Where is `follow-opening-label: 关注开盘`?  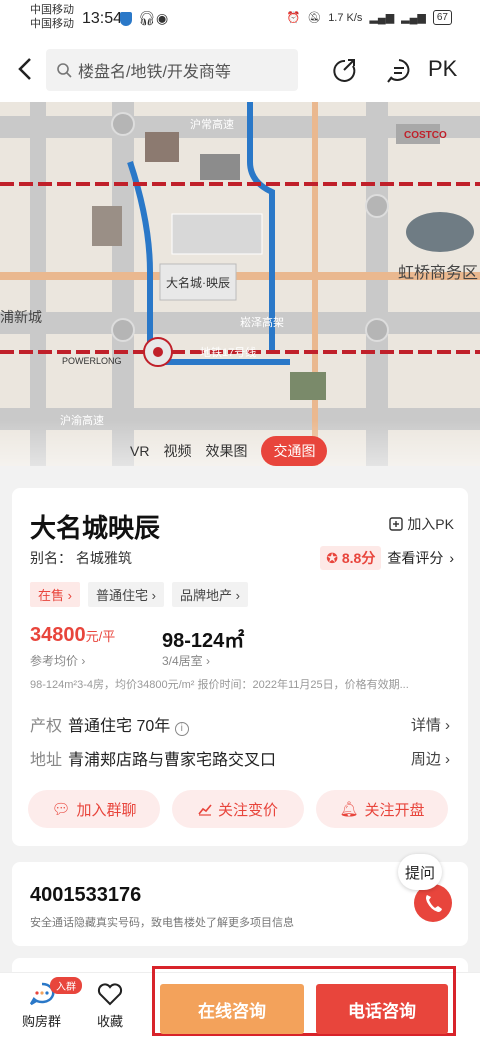
follow-opening-label: 关注开盘 is located at coordinates (394, 810).